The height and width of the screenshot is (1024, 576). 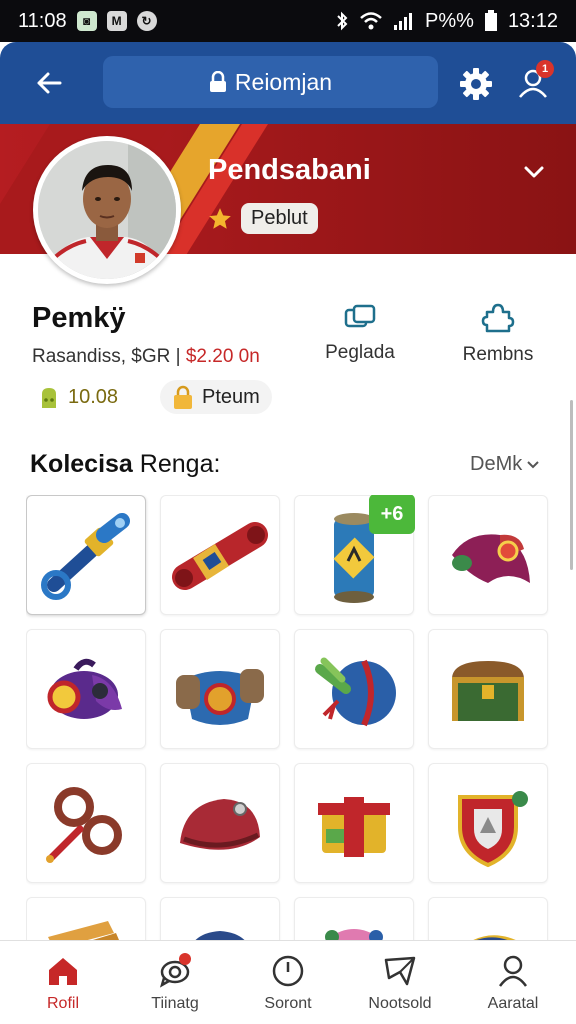 I want to click on blue-key-icon, so click(x=85, y=556).